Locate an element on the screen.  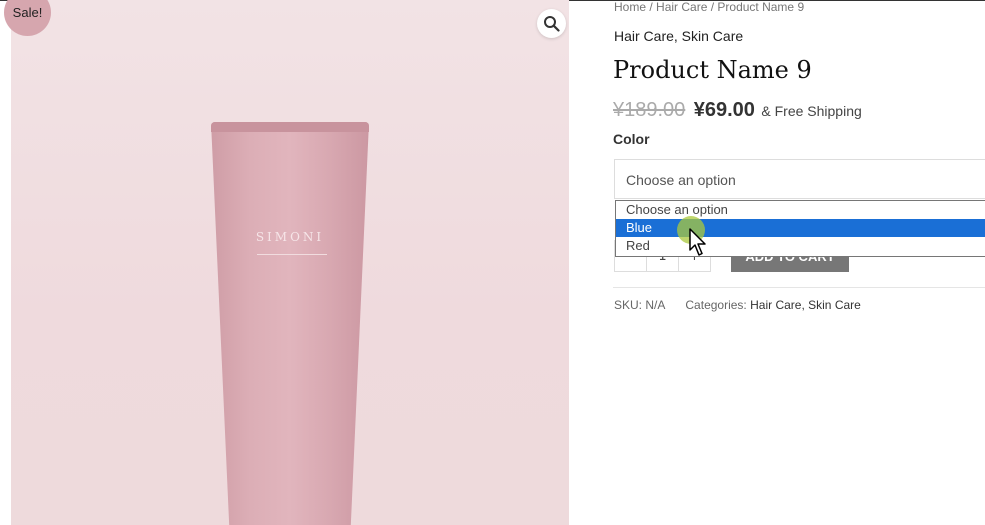
sku-value: N/A is located at coordinates (655, 305).